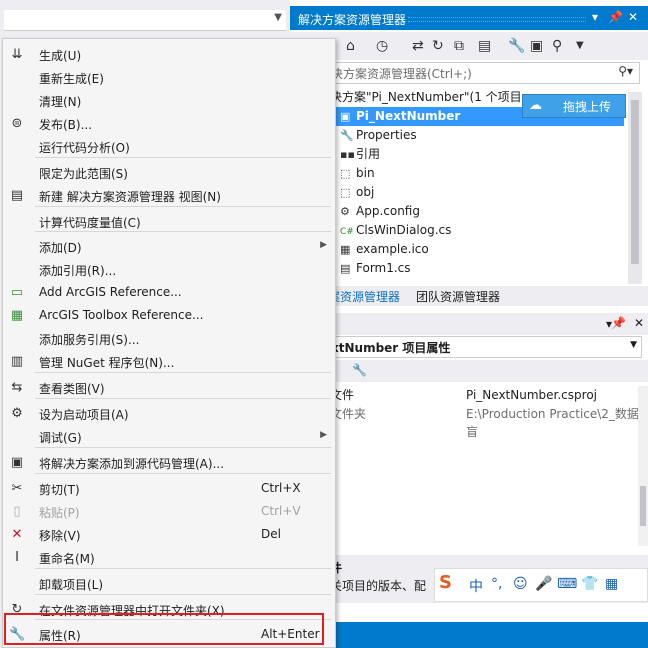 Image resolution: width=648 pixels, height=648 pixels. Describe the element at coordinates (552, 423) in the screenshot. I see `property-value: E:\Production Practice\2_数据盲` at that location.